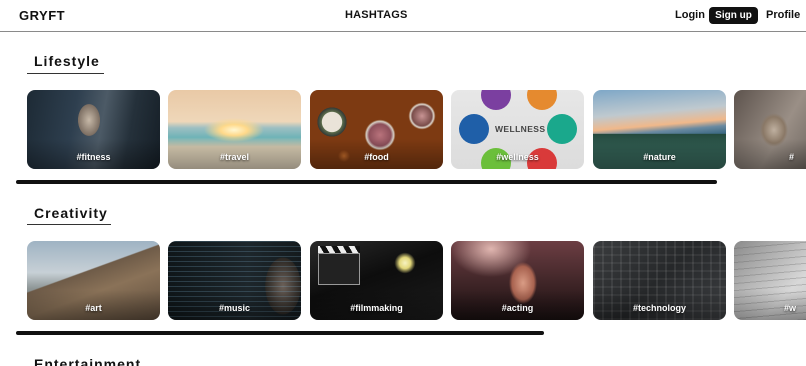 The height and width of the screenshot is (366, 806). What do you see at coordinates (659, 129) in the screenshot?
I see `hashtag-card-nature: #nature` at bounding box center [659, 129].